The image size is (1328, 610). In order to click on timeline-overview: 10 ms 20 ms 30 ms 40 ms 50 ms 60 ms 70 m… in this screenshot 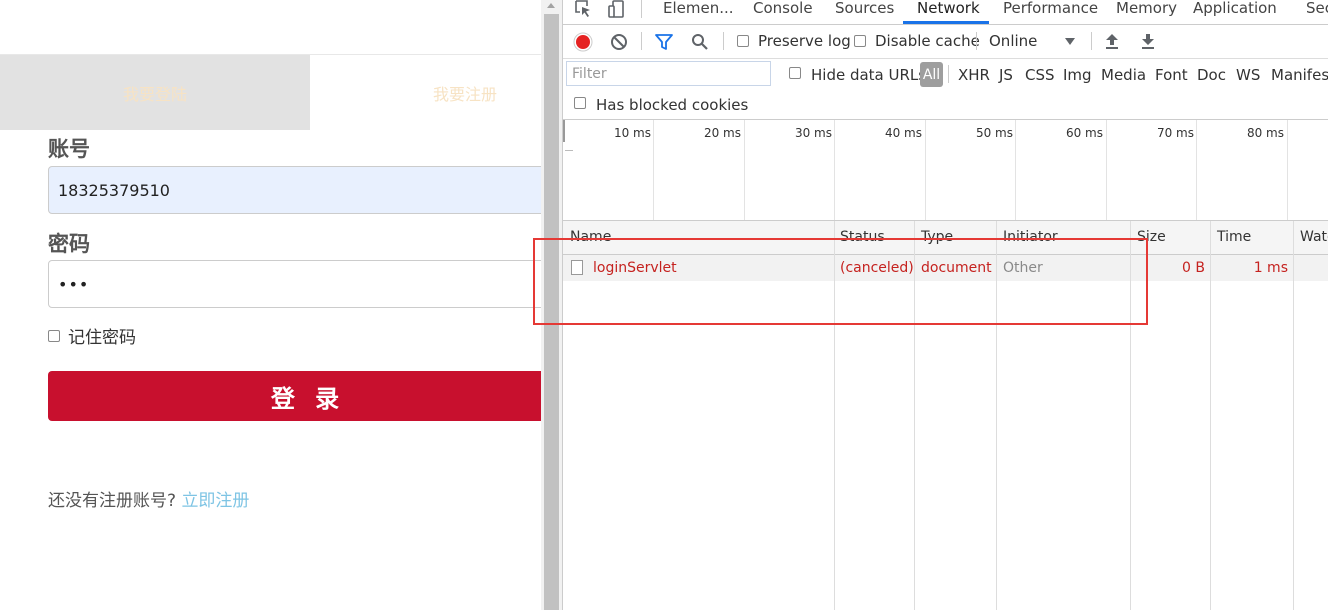, I will do `click(945, 170)`.